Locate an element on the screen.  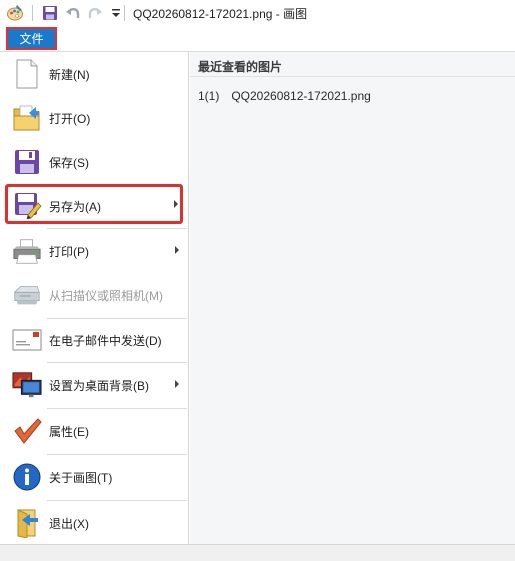
new-document-icon is located at coordinates (27, 74).